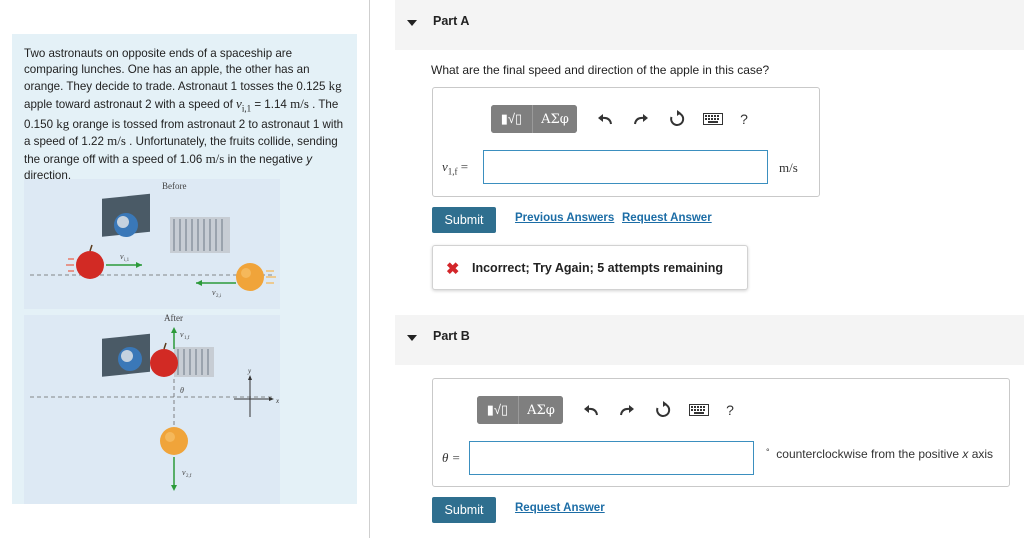 The width and height of the screenshot is (1024, 538). What do you see at coordinates (451, 336) in the screenshot?
I see `part-b-title: Part B` at bounding box center [451, 336].